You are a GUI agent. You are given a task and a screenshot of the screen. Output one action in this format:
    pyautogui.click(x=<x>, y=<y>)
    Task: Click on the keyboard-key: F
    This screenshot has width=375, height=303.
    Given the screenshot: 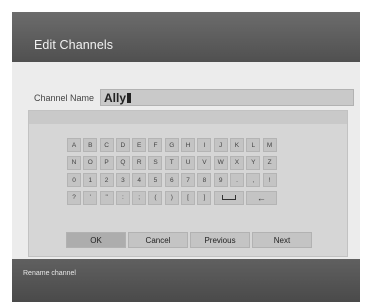 What is the action you would take?
    pyautogui.click(x=155, y=145)
    